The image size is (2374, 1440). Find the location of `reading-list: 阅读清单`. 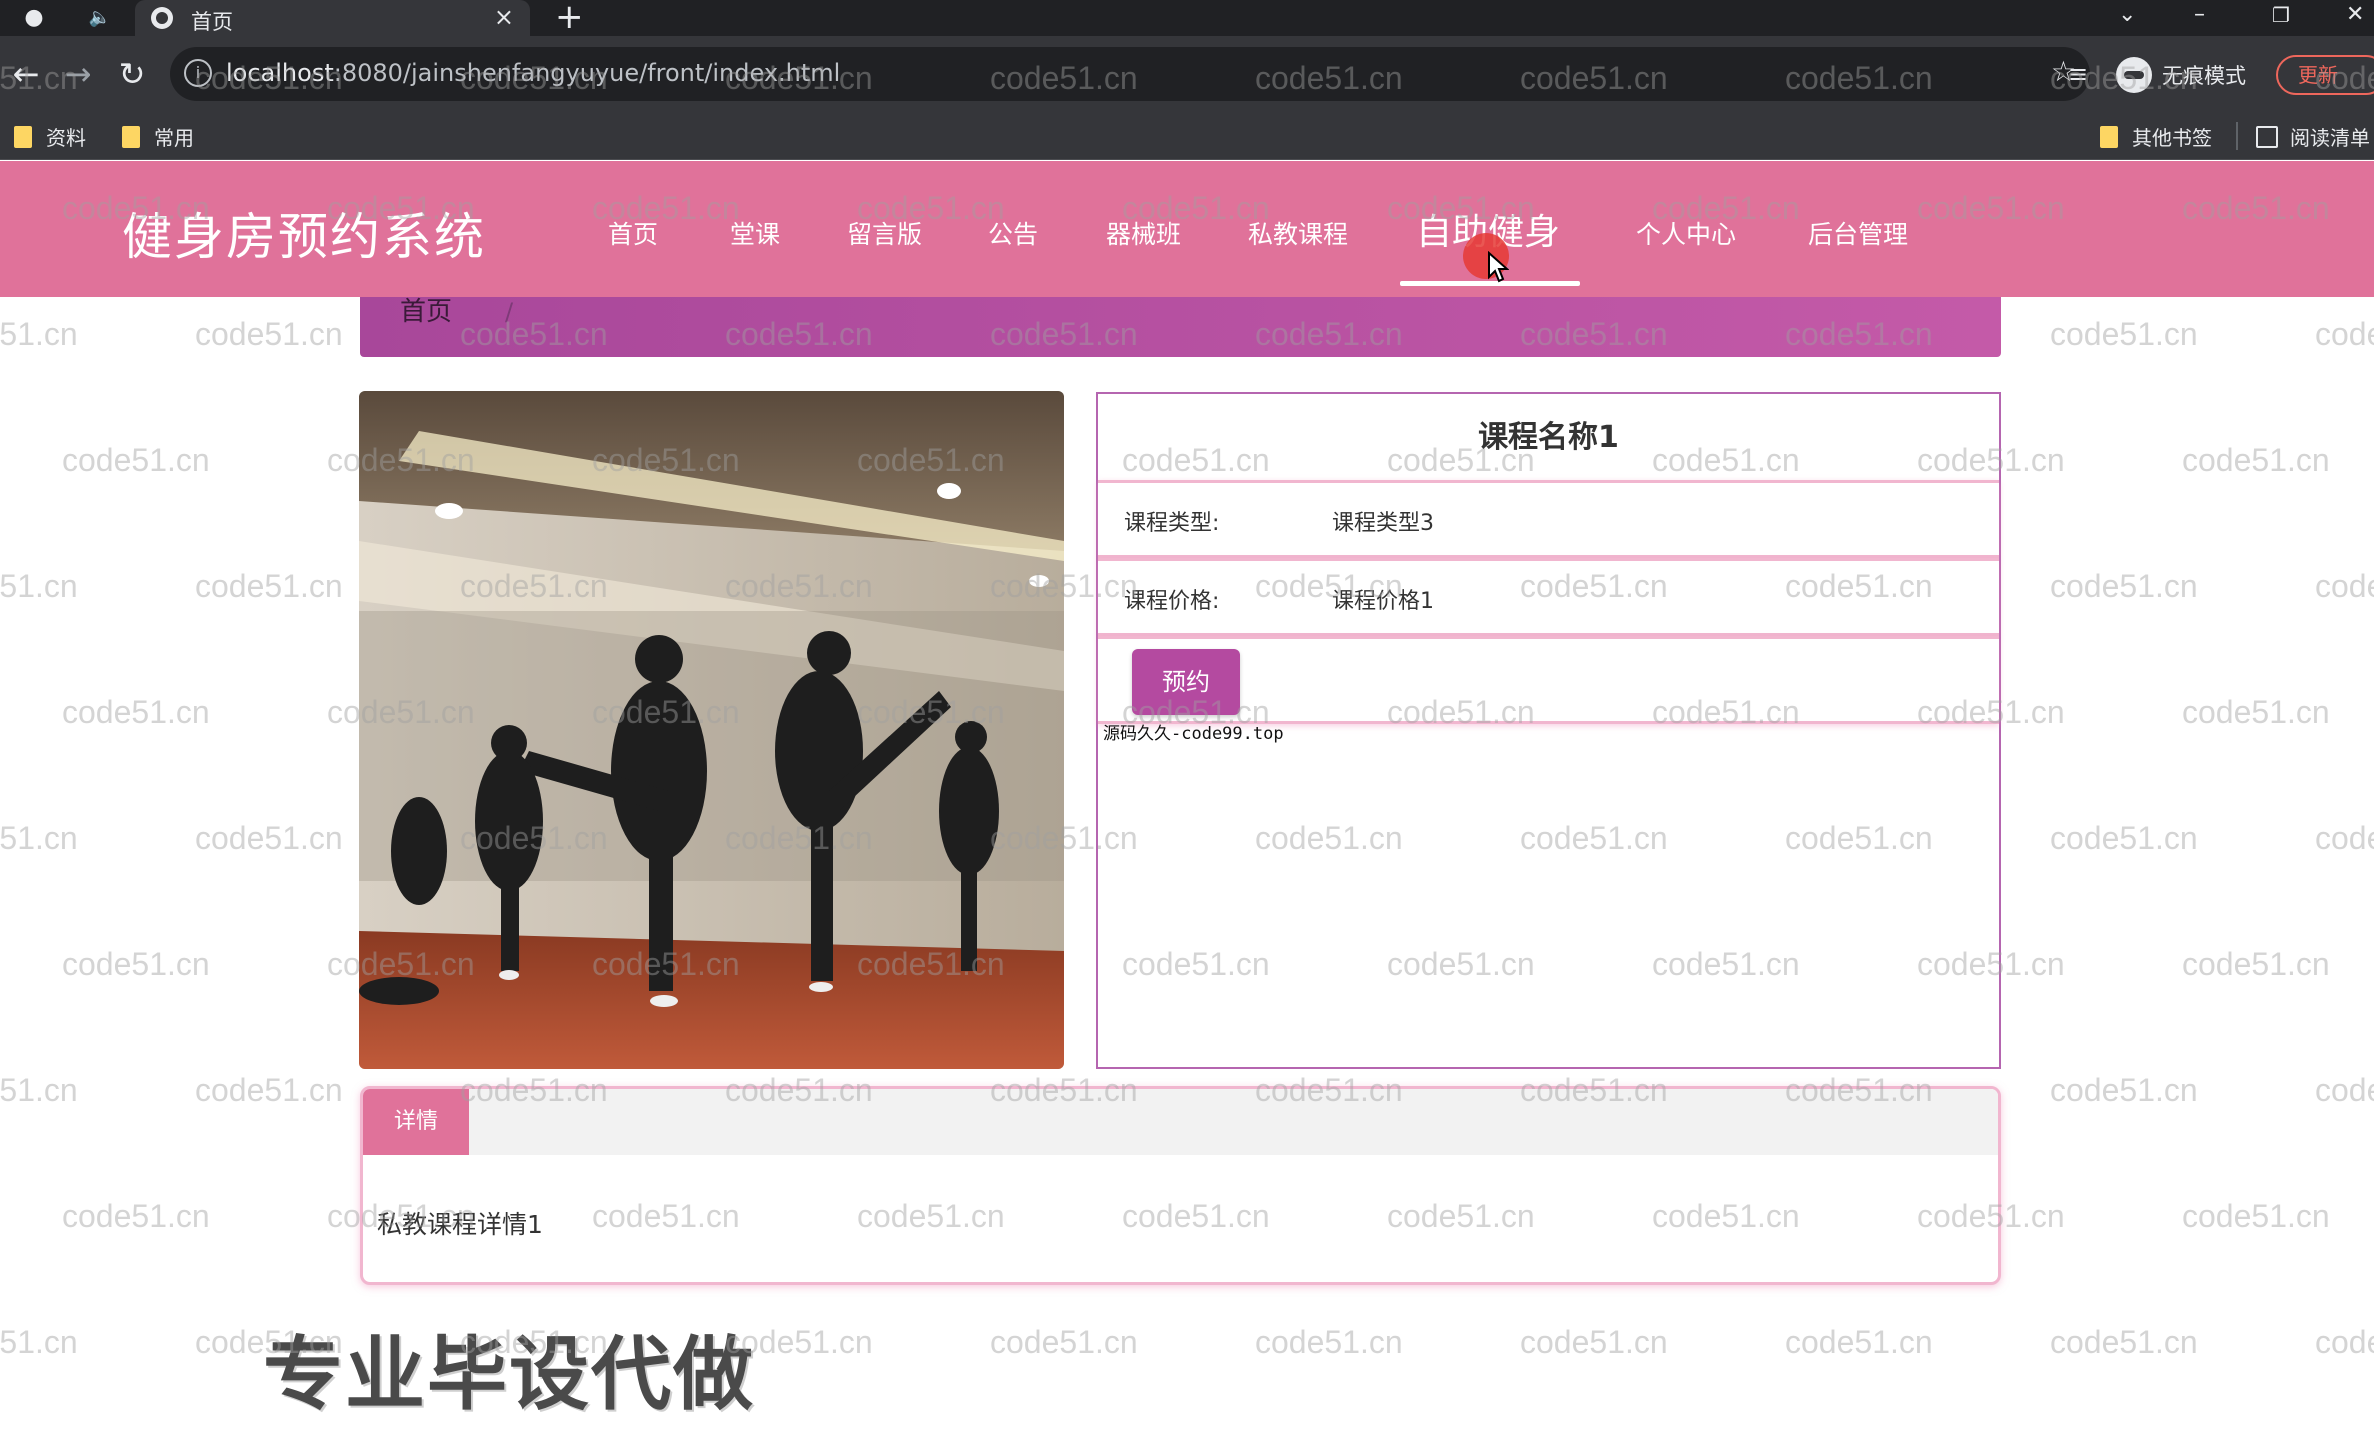

reading-list: 阅读清单 is located at coordinates (2313, 136).